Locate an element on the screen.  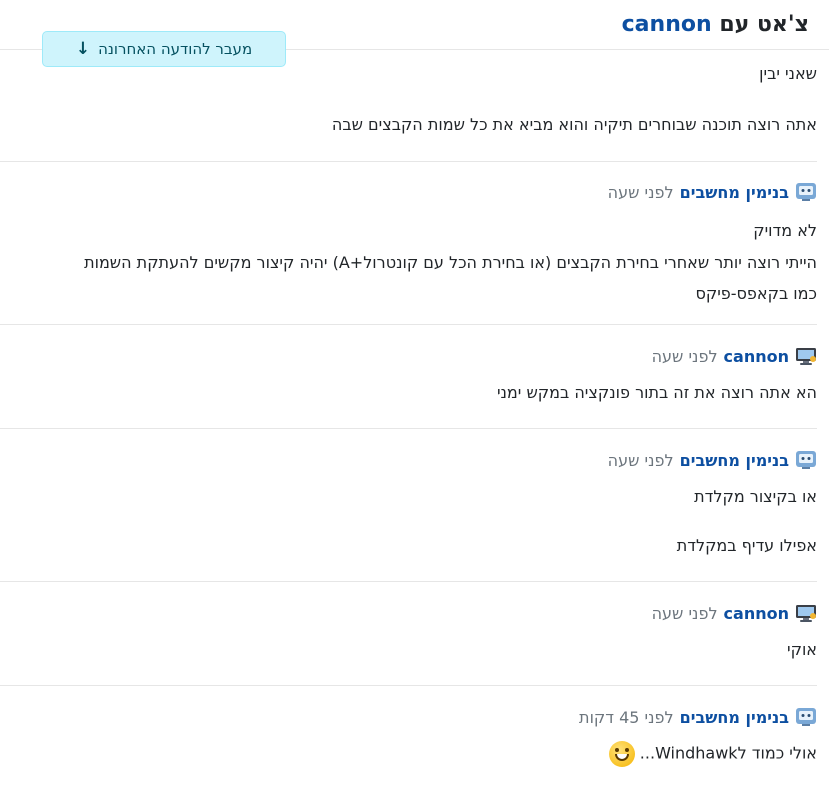
jump-to-latest-button: מעבר להודעה האחרונה ↓ is located at coordinates (164, 49).